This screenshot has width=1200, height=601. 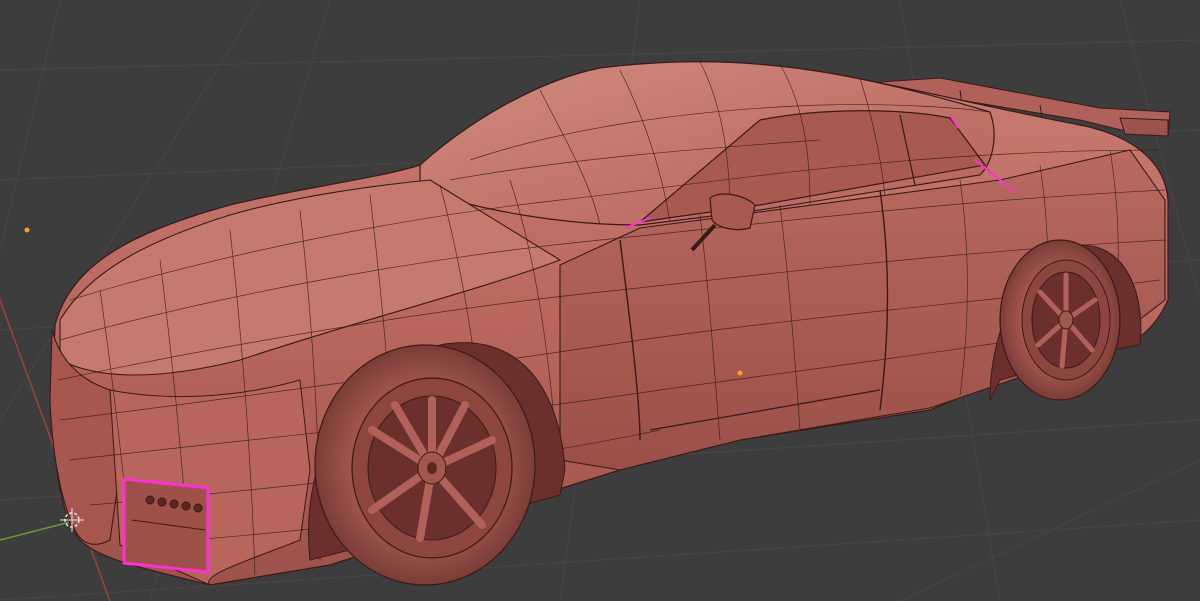 What do you see at coordinates (425, 465) in the screenshot?
I see `front-wheel` at bounding box center [425, 465].